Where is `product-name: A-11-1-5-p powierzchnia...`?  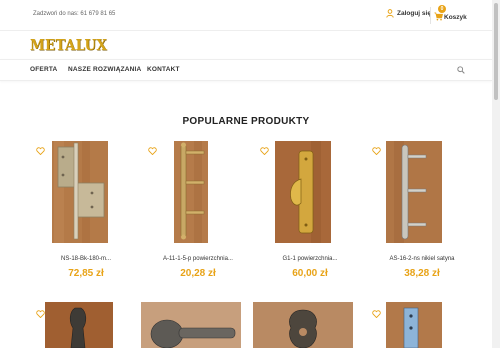
product-name: A-11-1-5-p powierzchnia... is located at coordinates (198, 259).